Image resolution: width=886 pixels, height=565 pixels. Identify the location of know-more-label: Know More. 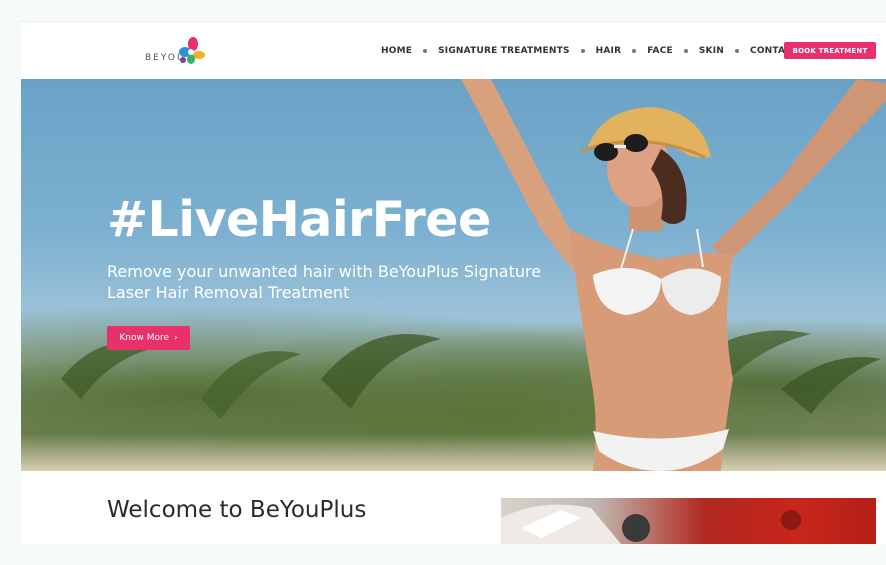
(144, 338).